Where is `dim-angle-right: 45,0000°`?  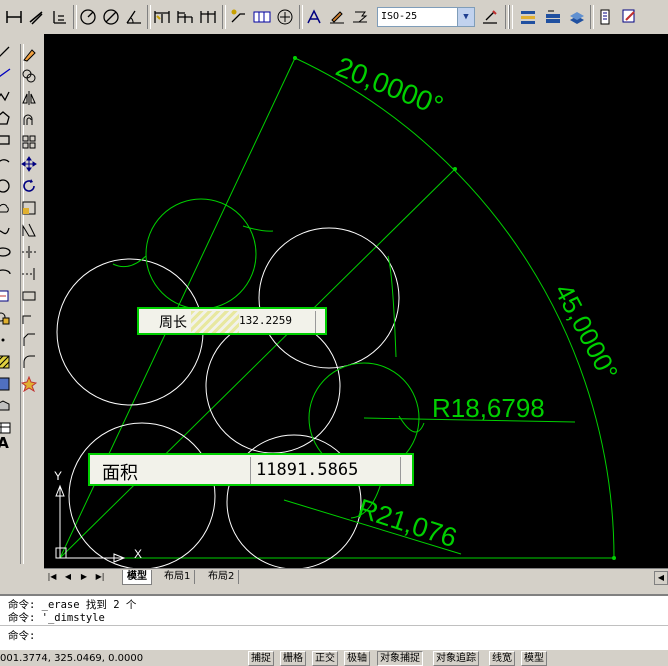 dim-angle-right: 45,0000° is located at coordinates (586, 332).